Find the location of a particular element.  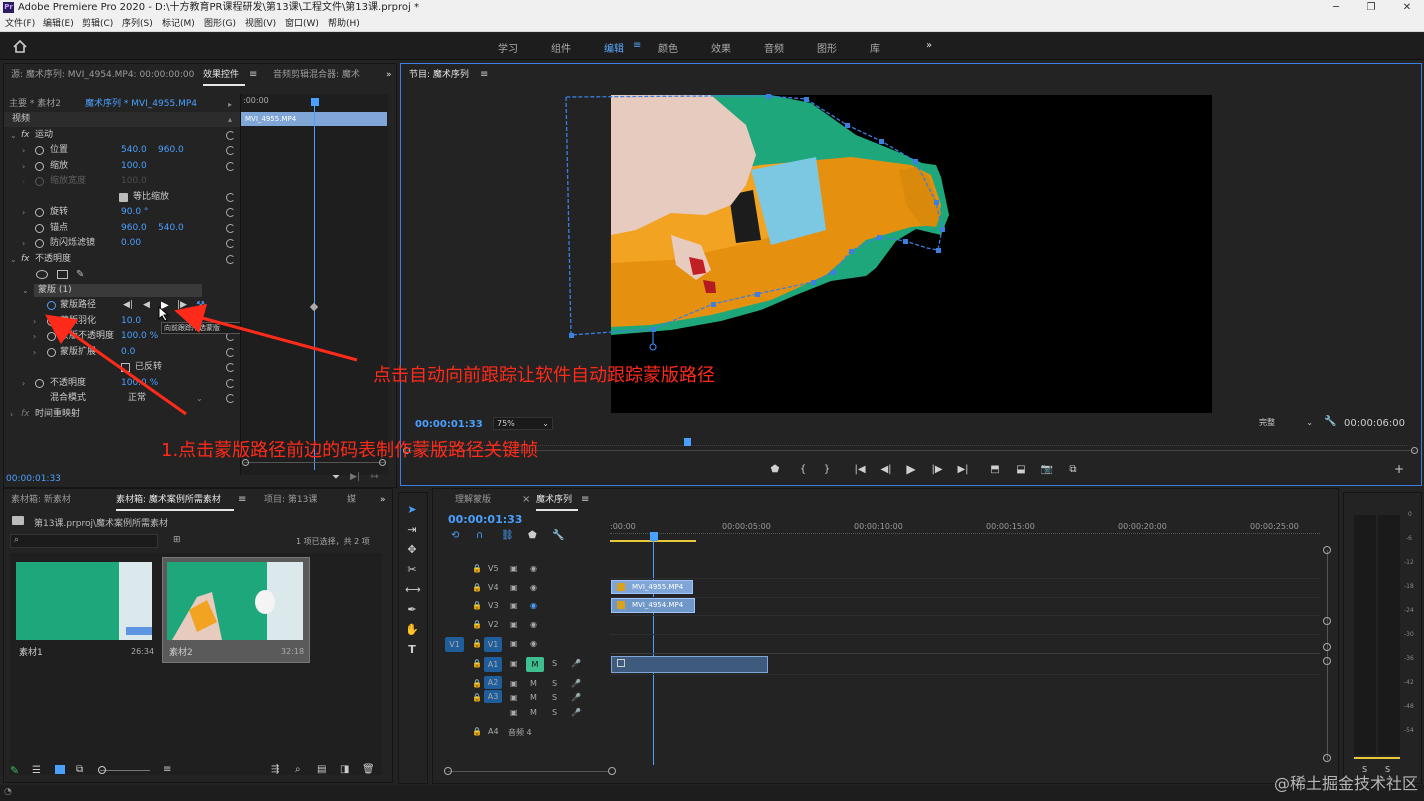

status-icon: ◔ is located at coordinates (8, 792).